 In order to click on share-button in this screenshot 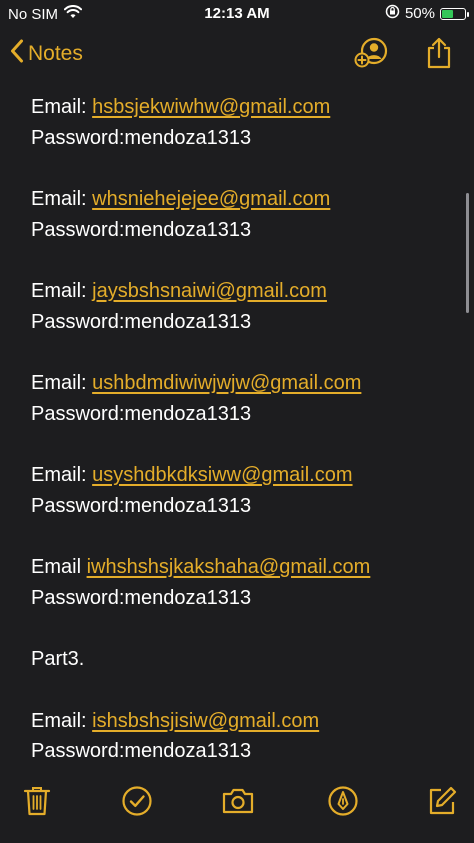, I will do `click(439, 55)`.